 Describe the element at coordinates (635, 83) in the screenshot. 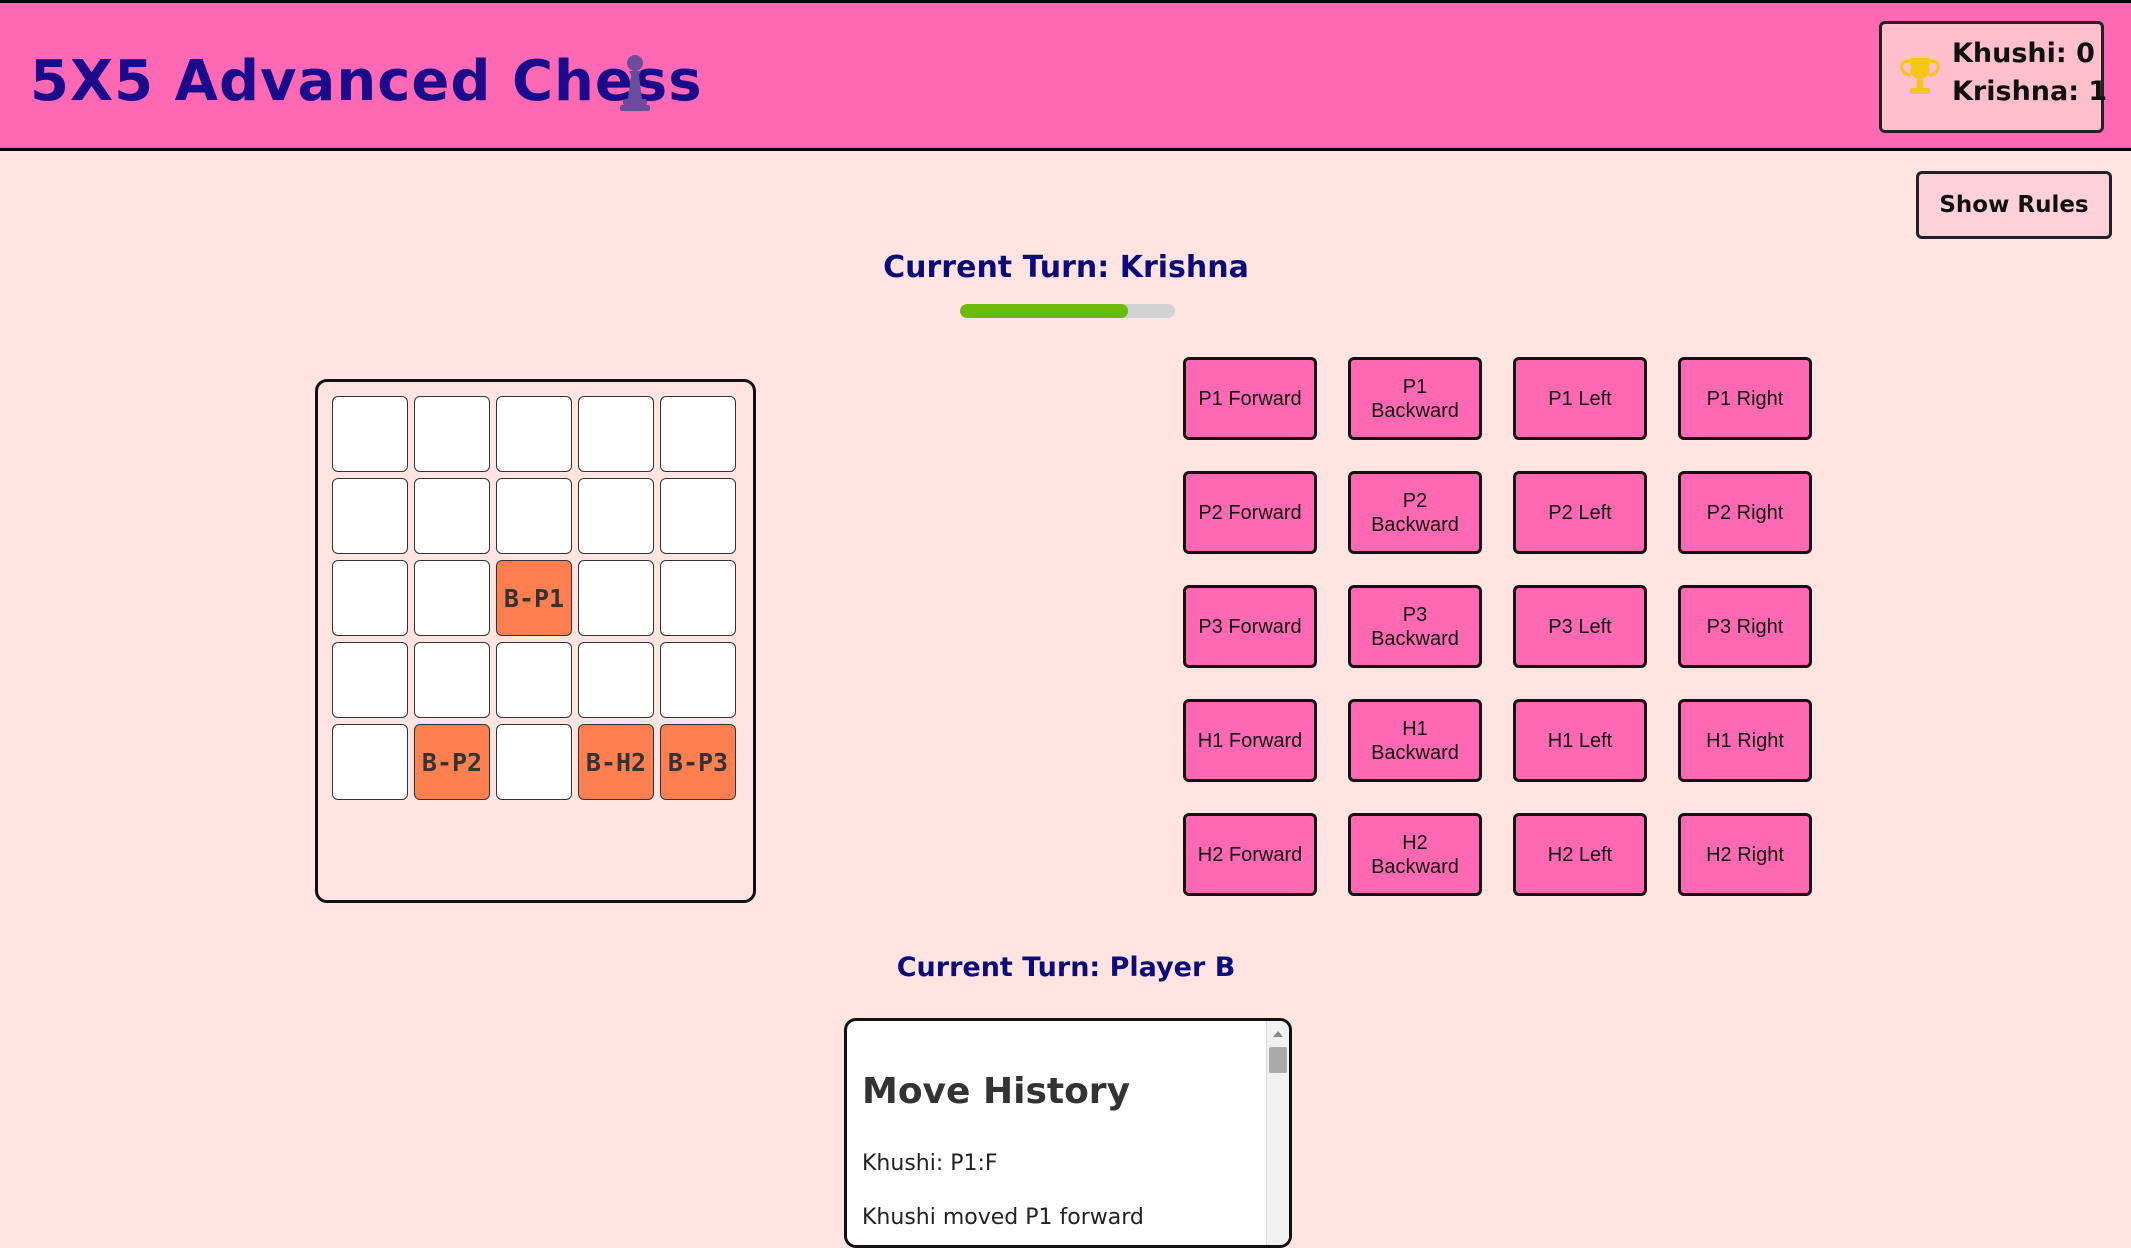

I see `chess-pawn-icon` at that location.